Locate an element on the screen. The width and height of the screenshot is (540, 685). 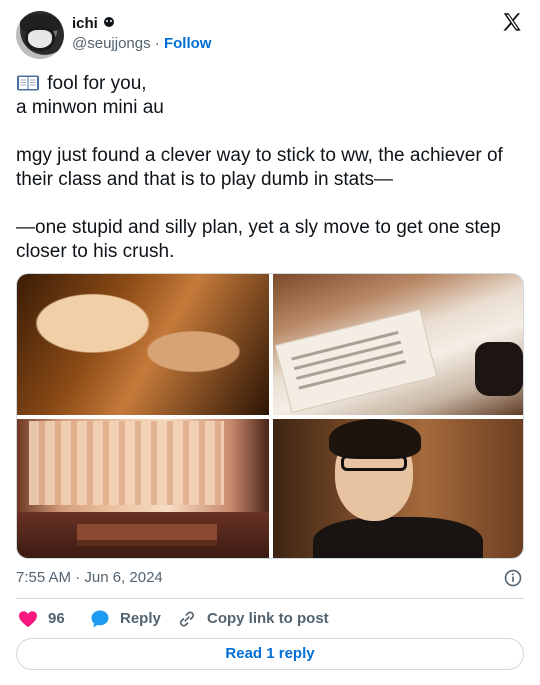
author-info: ichi @seujjongs · Follow is located at coordinates (141, 34).